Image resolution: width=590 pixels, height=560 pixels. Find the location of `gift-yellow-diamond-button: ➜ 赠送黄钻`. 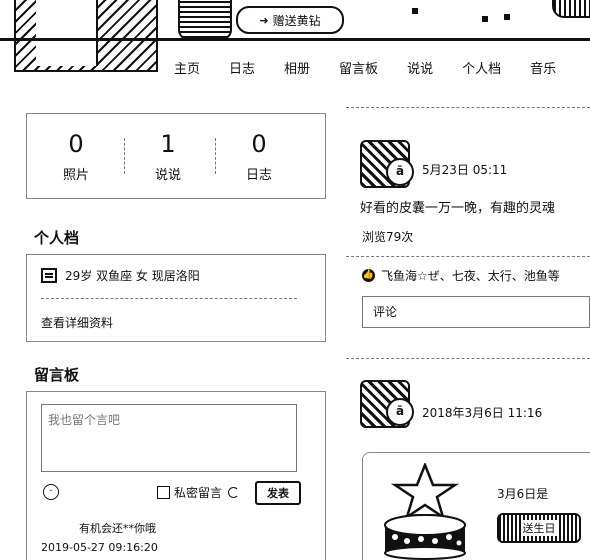

gift-yellow-diamond-button: ➜ 赠送黄钻 is located at coordinates (290, 20).